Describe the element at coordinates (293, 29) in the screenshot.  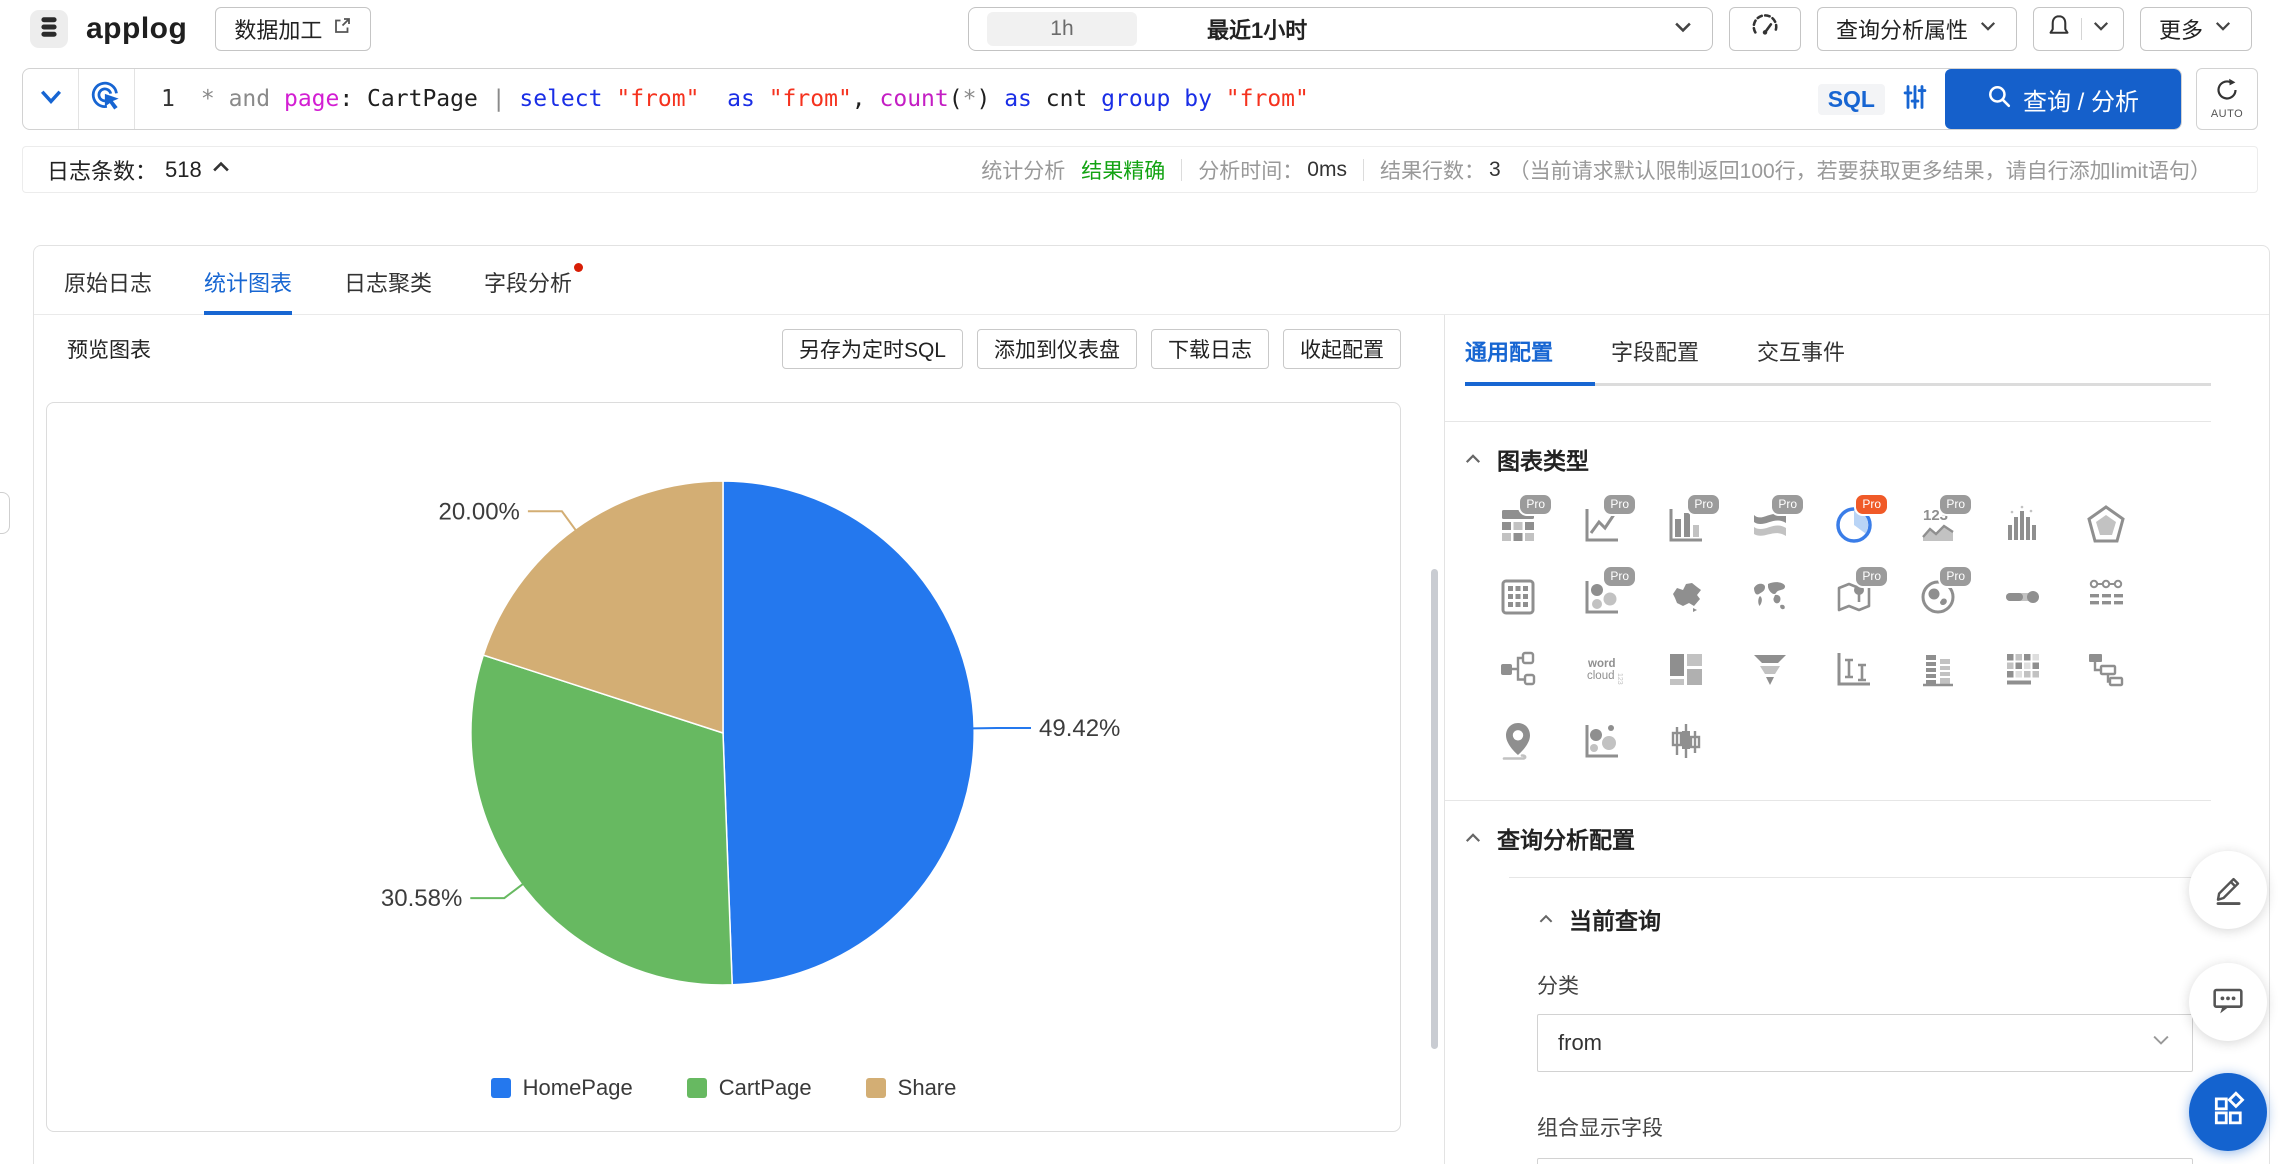
I see `data-processing-button: 数据加工` at that location.